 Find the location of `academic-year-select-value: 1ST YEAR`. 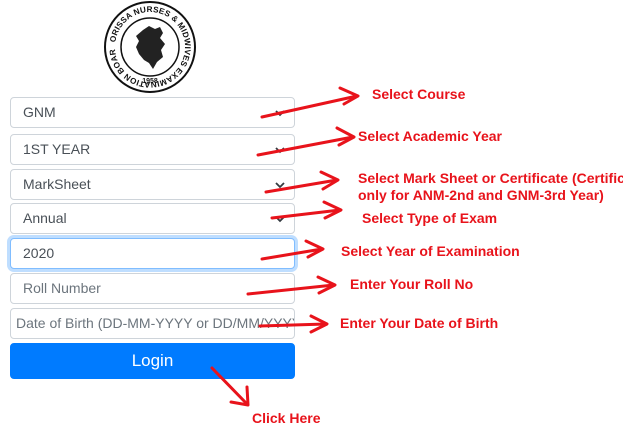

academic-year-select-value: 1ST YEAR is located at coordinates (57, 149).